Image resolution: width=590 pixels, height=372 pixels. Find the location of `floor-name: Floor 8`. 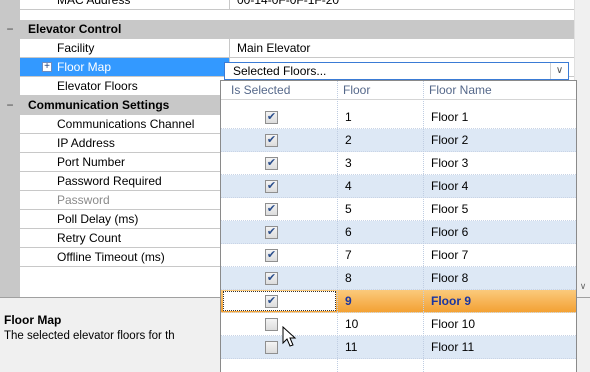

floor-name: Floor 8 is located at coordinates (450, 278).